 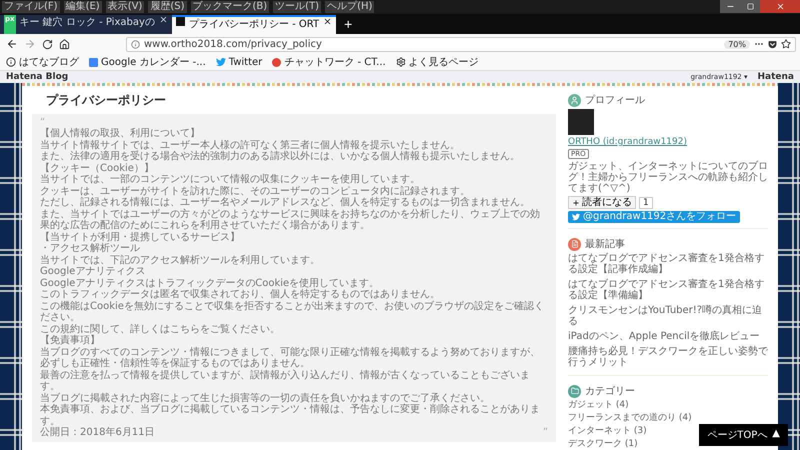 What do you see at coordinates (97, 432) in the screenshot?
I see `policy-text: 公開日：2018年6月11日` at bounding box center [97, 432].